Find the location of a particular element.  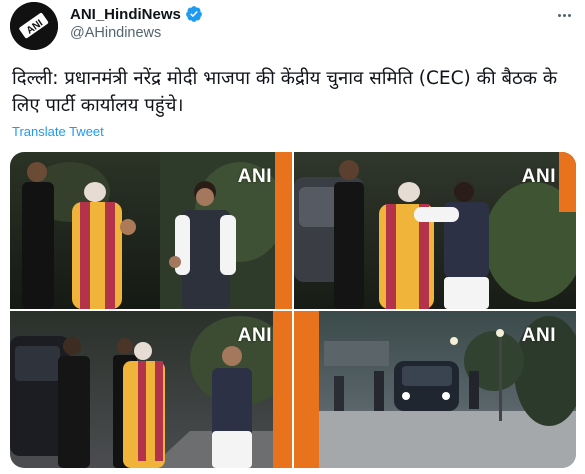

ani-logo-avatar: ANI is located at coordinates (34, 26).